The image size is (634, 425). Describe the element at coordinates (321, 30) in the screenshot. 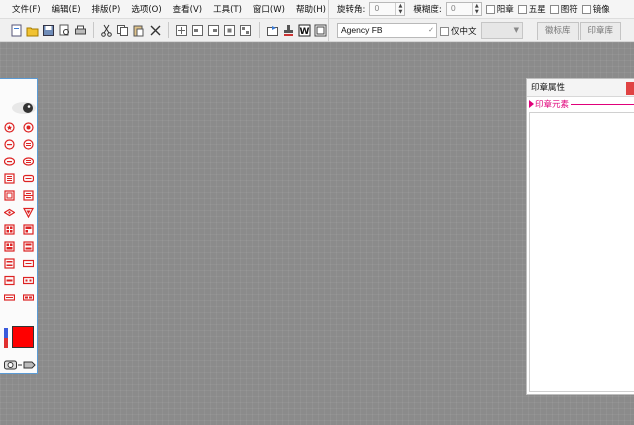

I see `fit-icon` at that location.